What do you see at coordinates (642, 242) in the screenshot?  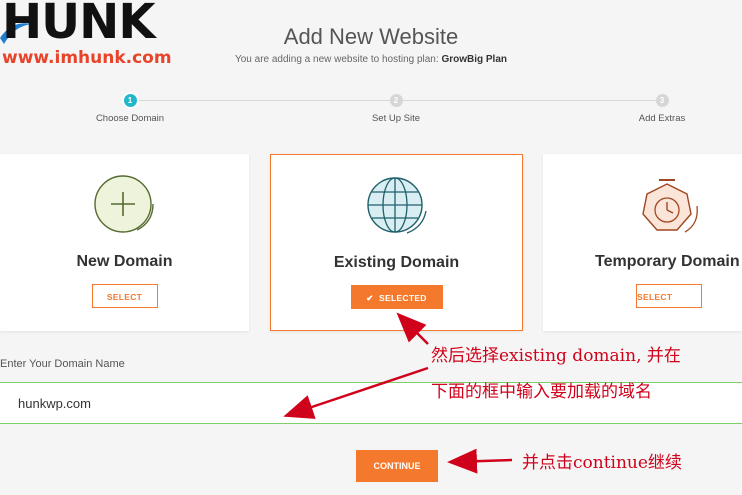 I see `card-temporary-domain: Temporary Domain SELECT` at bounding box center [642, 242].